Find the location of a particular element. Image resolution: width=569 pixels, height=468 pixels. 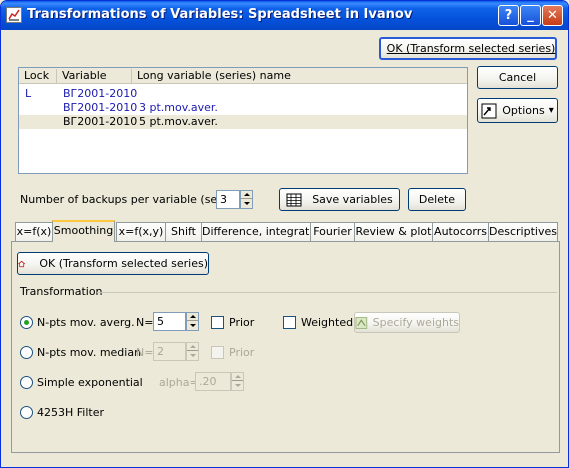

ok-transform-inner-button: OK (Transform selected series) is located at coordinates (113, 263).